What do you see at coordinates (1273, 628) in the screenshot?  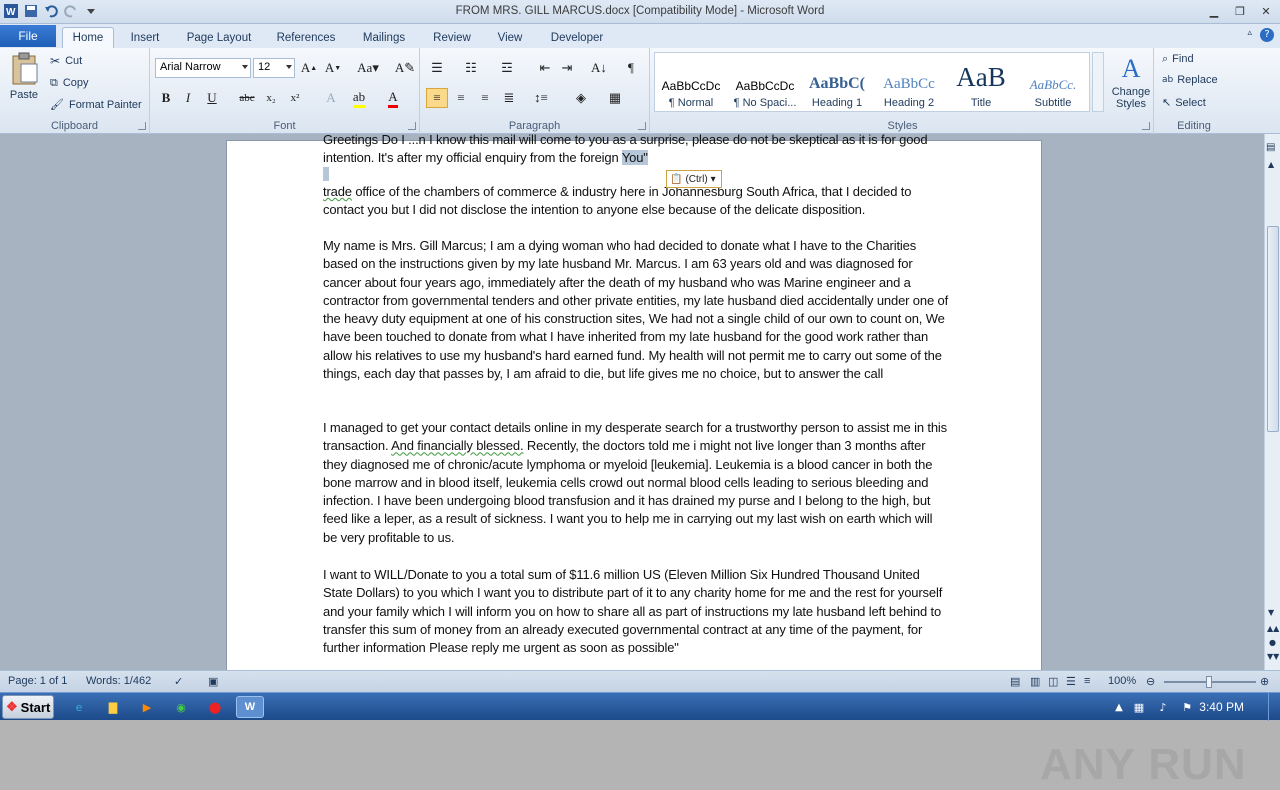 I see `previous-page-icon: ▲▲` at bounding box center [1273, 628].